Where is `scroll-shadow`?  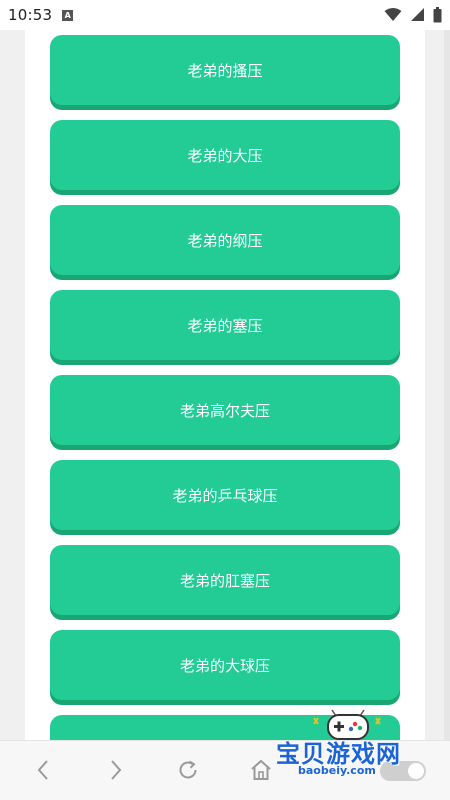
scroll-shadow is located at coordinates (447, 385).